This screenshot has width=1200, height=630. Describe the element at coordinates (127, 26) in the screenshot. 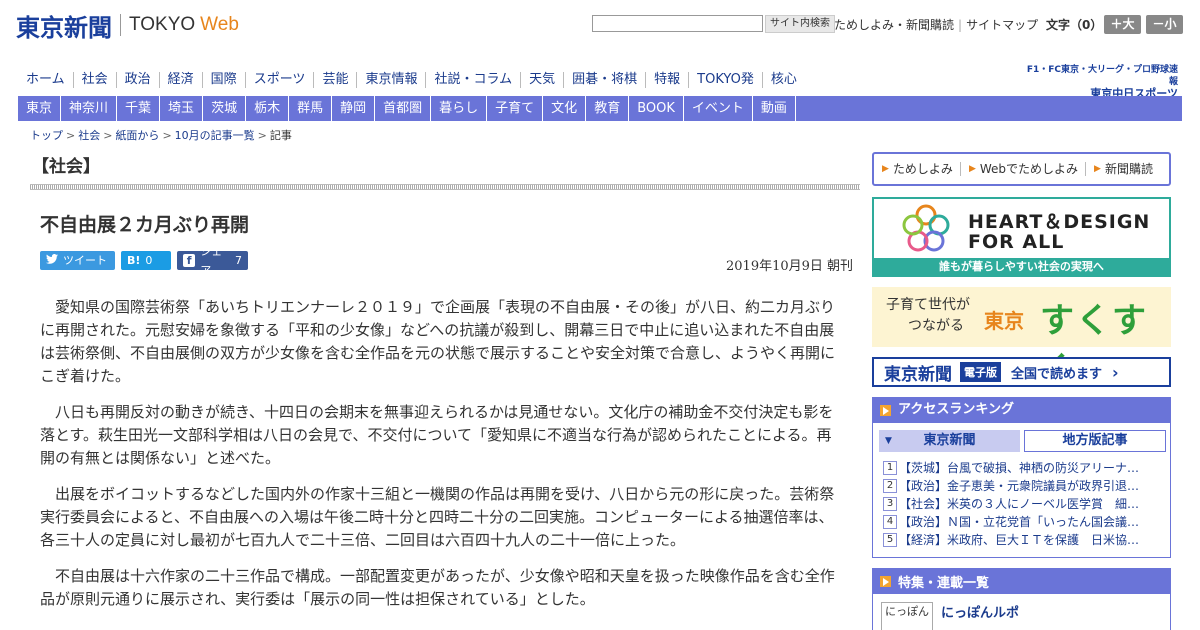

I see `site-logo: 東京新聞 TOKYO Web` at that location.